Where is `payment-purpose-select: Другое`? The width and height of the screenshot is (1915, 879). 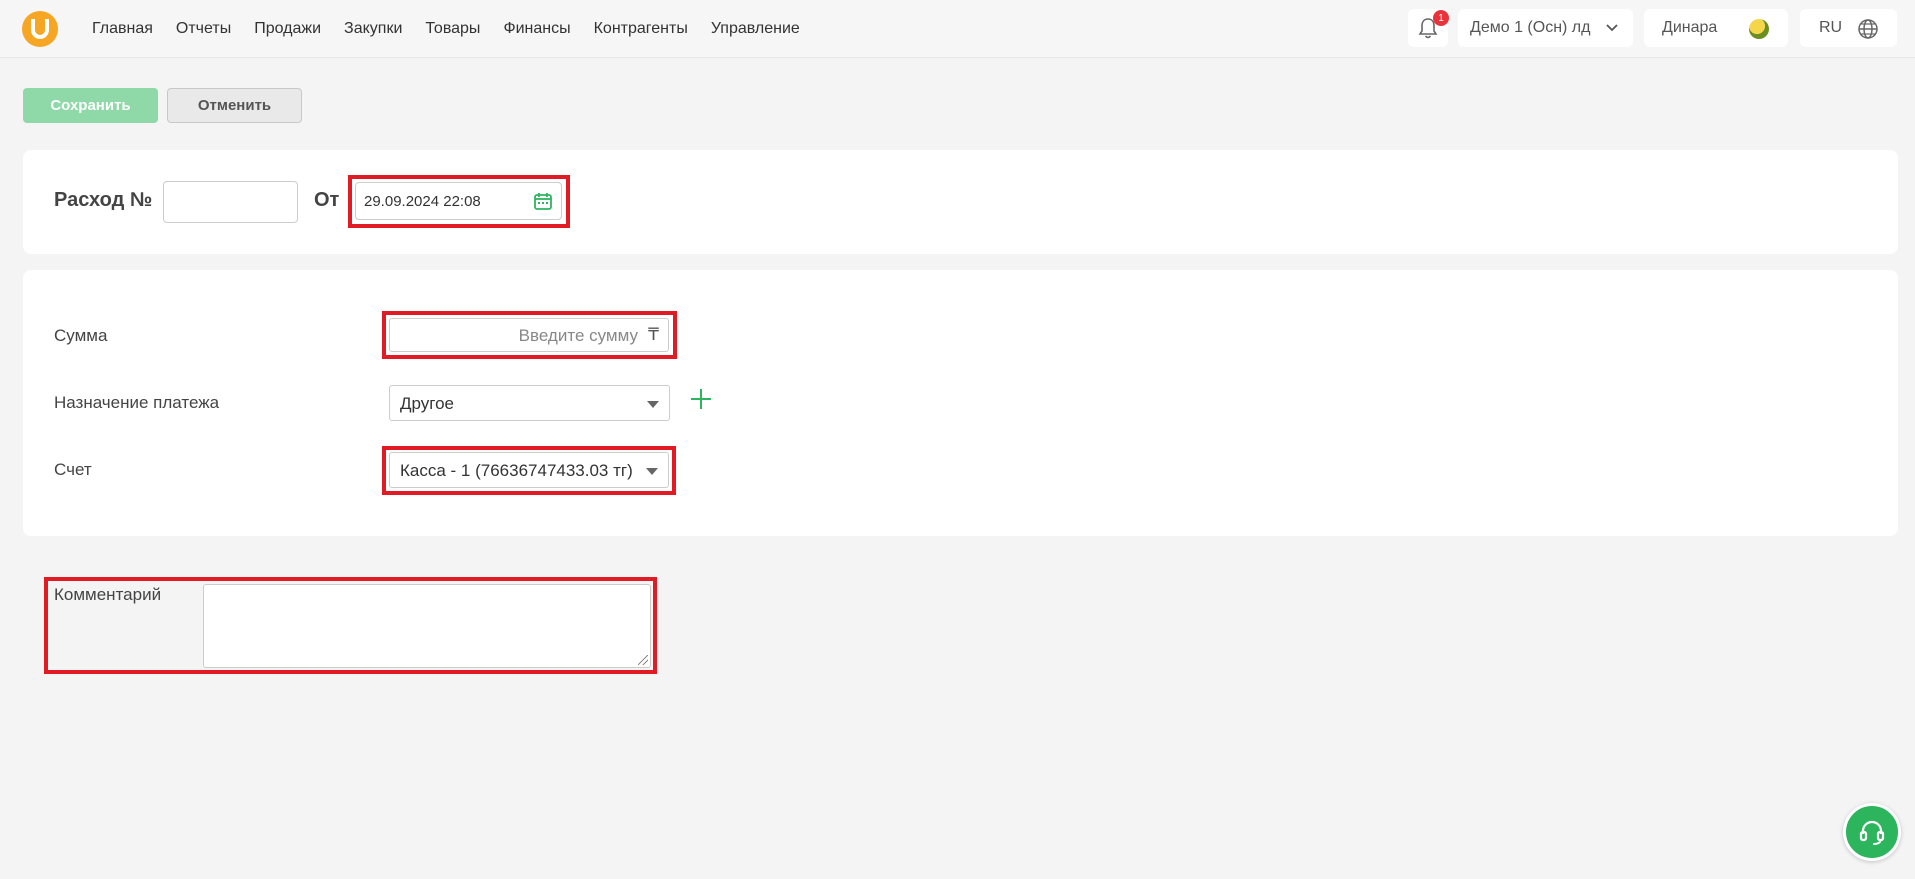
payment-purpose-select: Другое is located at coordinates (529, 403).